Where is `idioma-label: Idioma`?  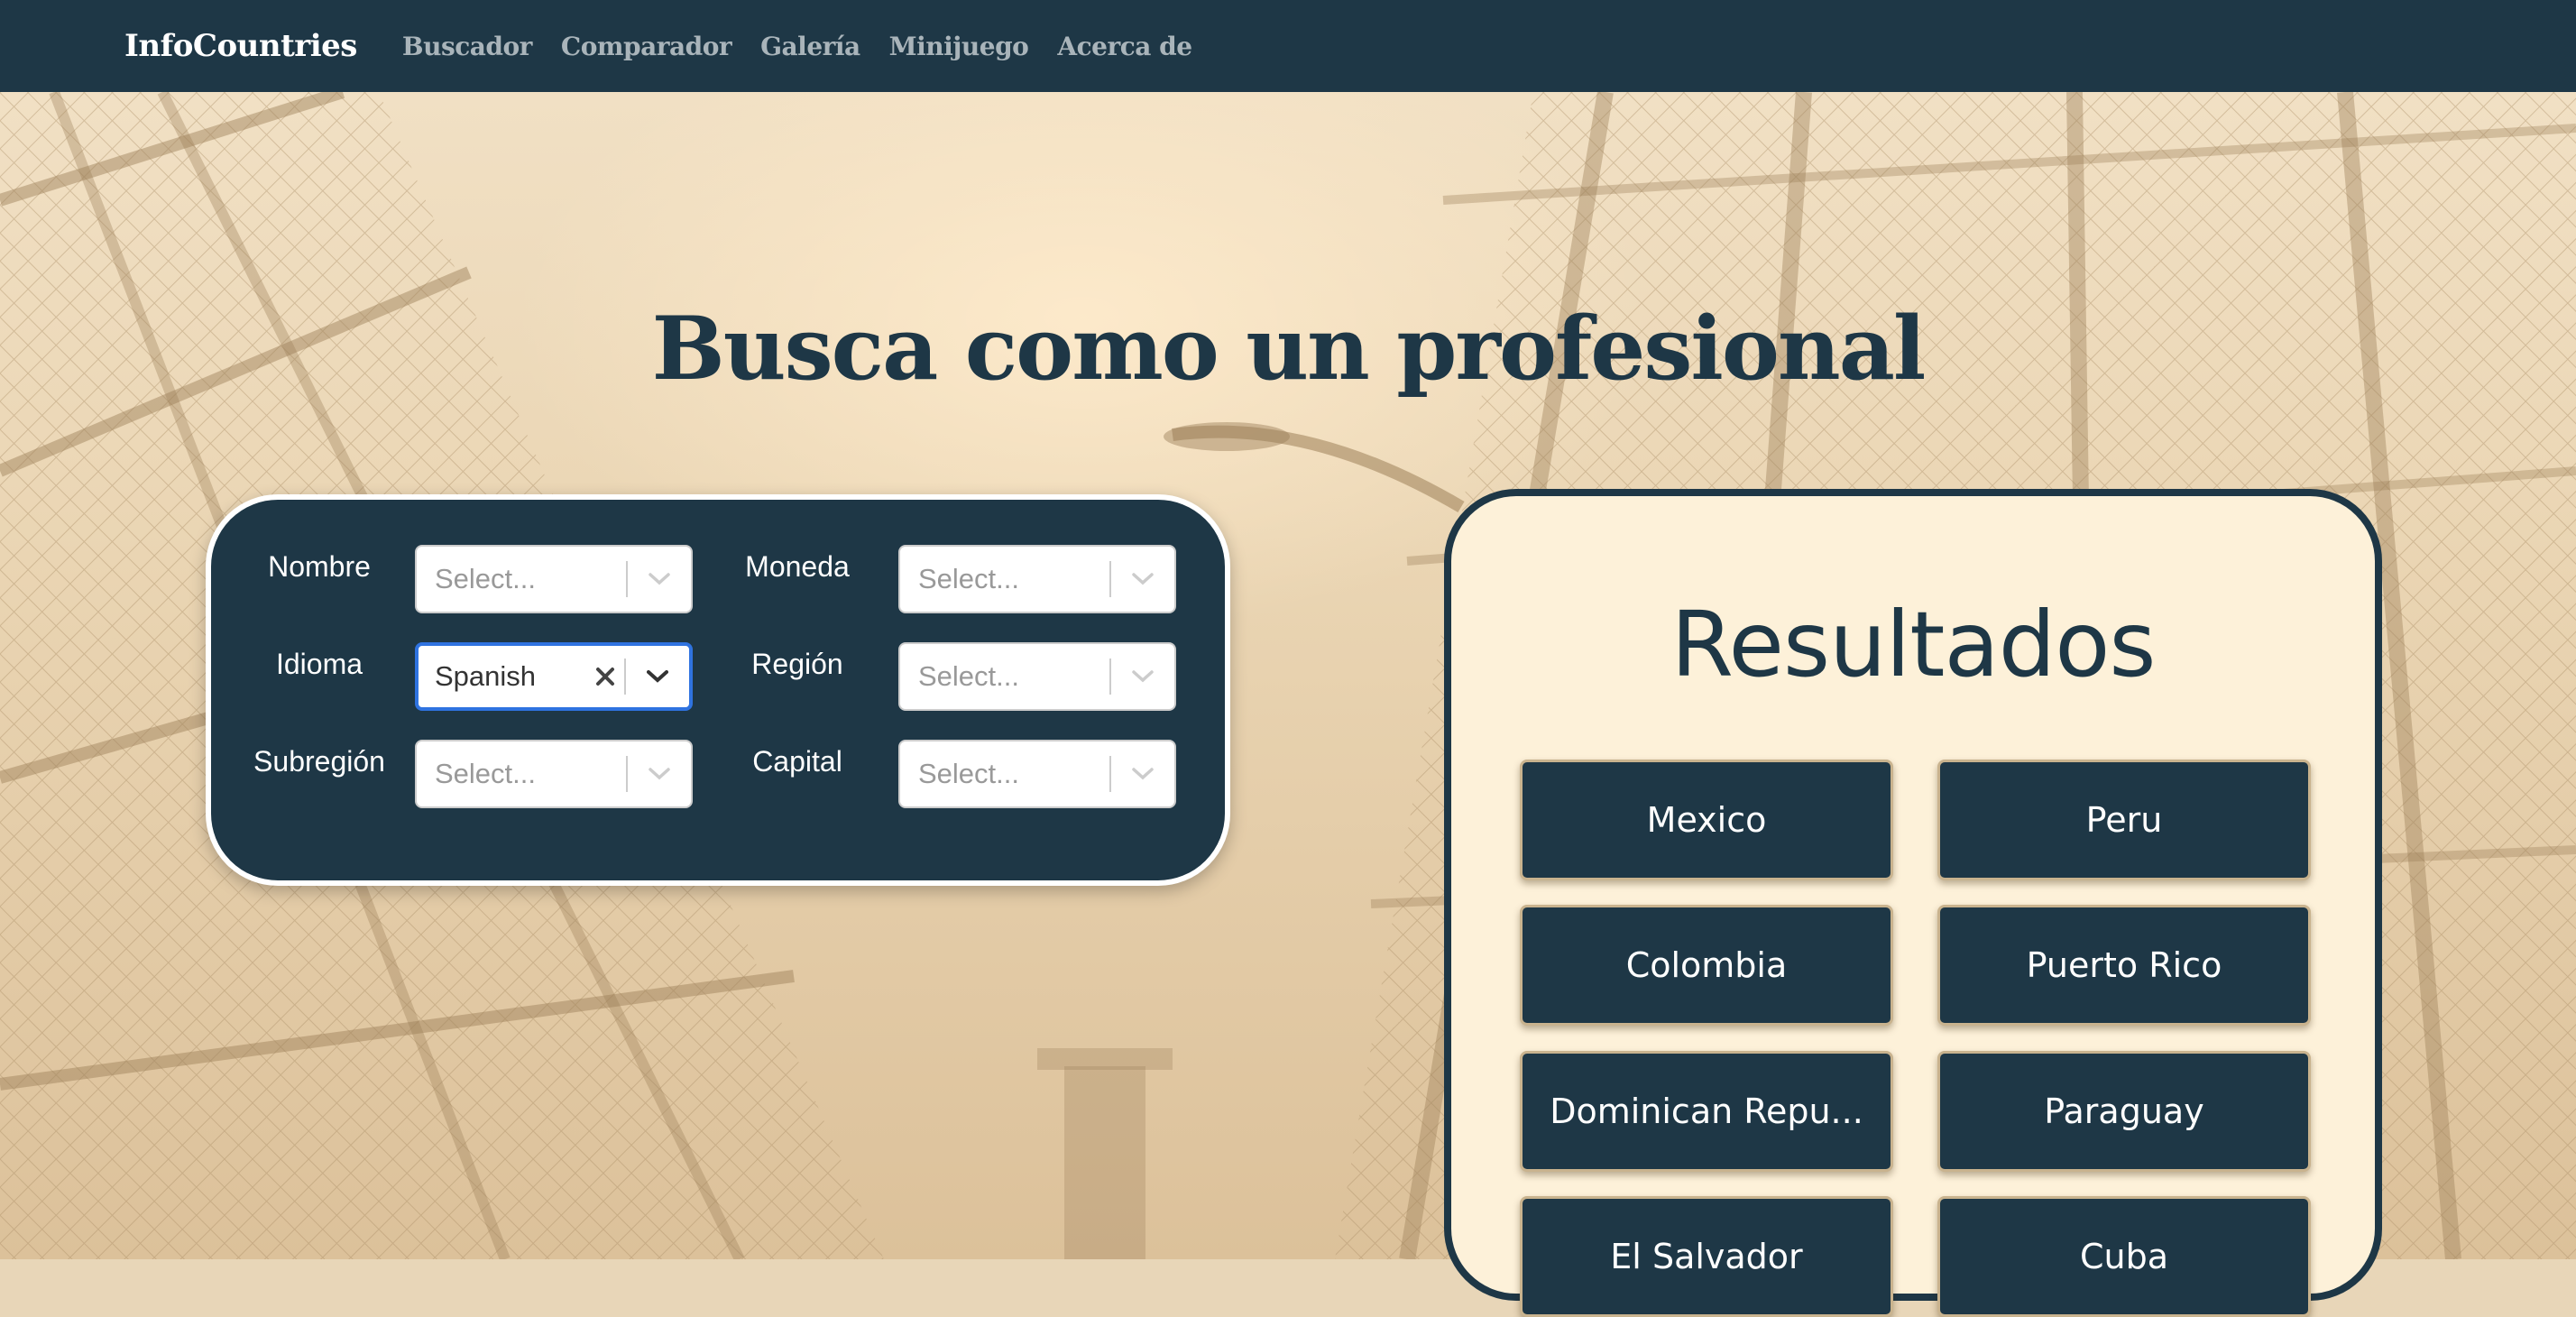 idioma-label: Idioma is located at coordinates (319, 664).